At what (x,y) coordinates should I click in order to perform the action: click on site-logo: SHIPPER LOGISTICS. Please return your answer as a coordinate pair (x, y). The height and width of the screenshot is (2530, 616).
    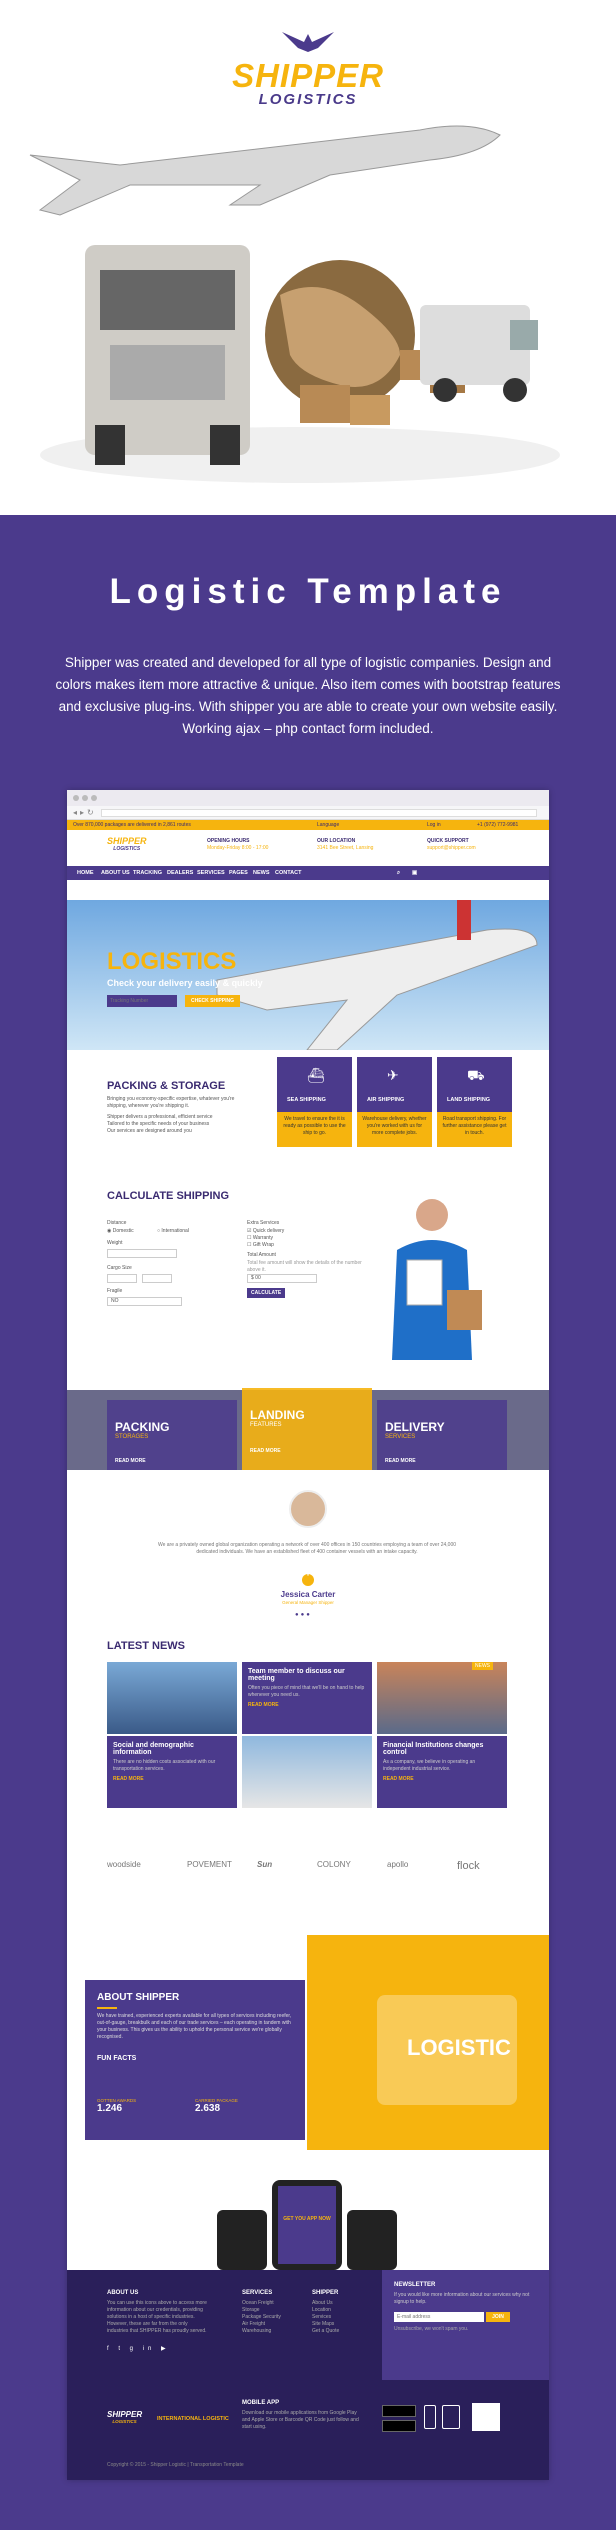
    Looking at the image, I should click on (127, 844).